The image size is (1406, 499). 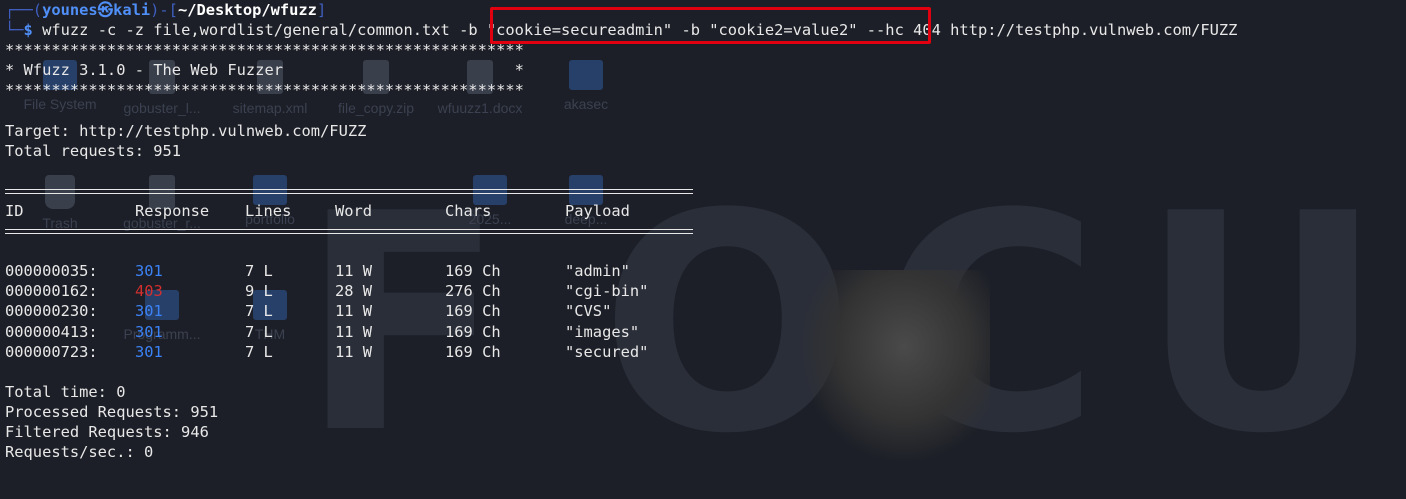 What do you see at coordinates (597, 271) in the screenshot?
I see `row-payload: "admin"` at bounding box center [597, 271].